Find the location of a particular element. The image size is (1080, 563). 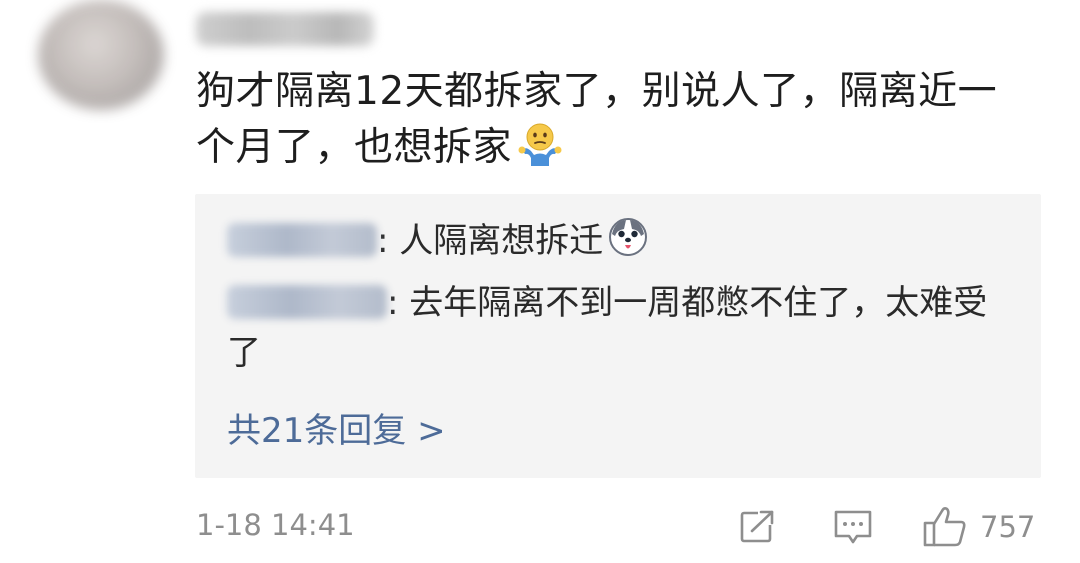

reply-item: : 人隔离想拆迁 is located at coordinates (617, 241).